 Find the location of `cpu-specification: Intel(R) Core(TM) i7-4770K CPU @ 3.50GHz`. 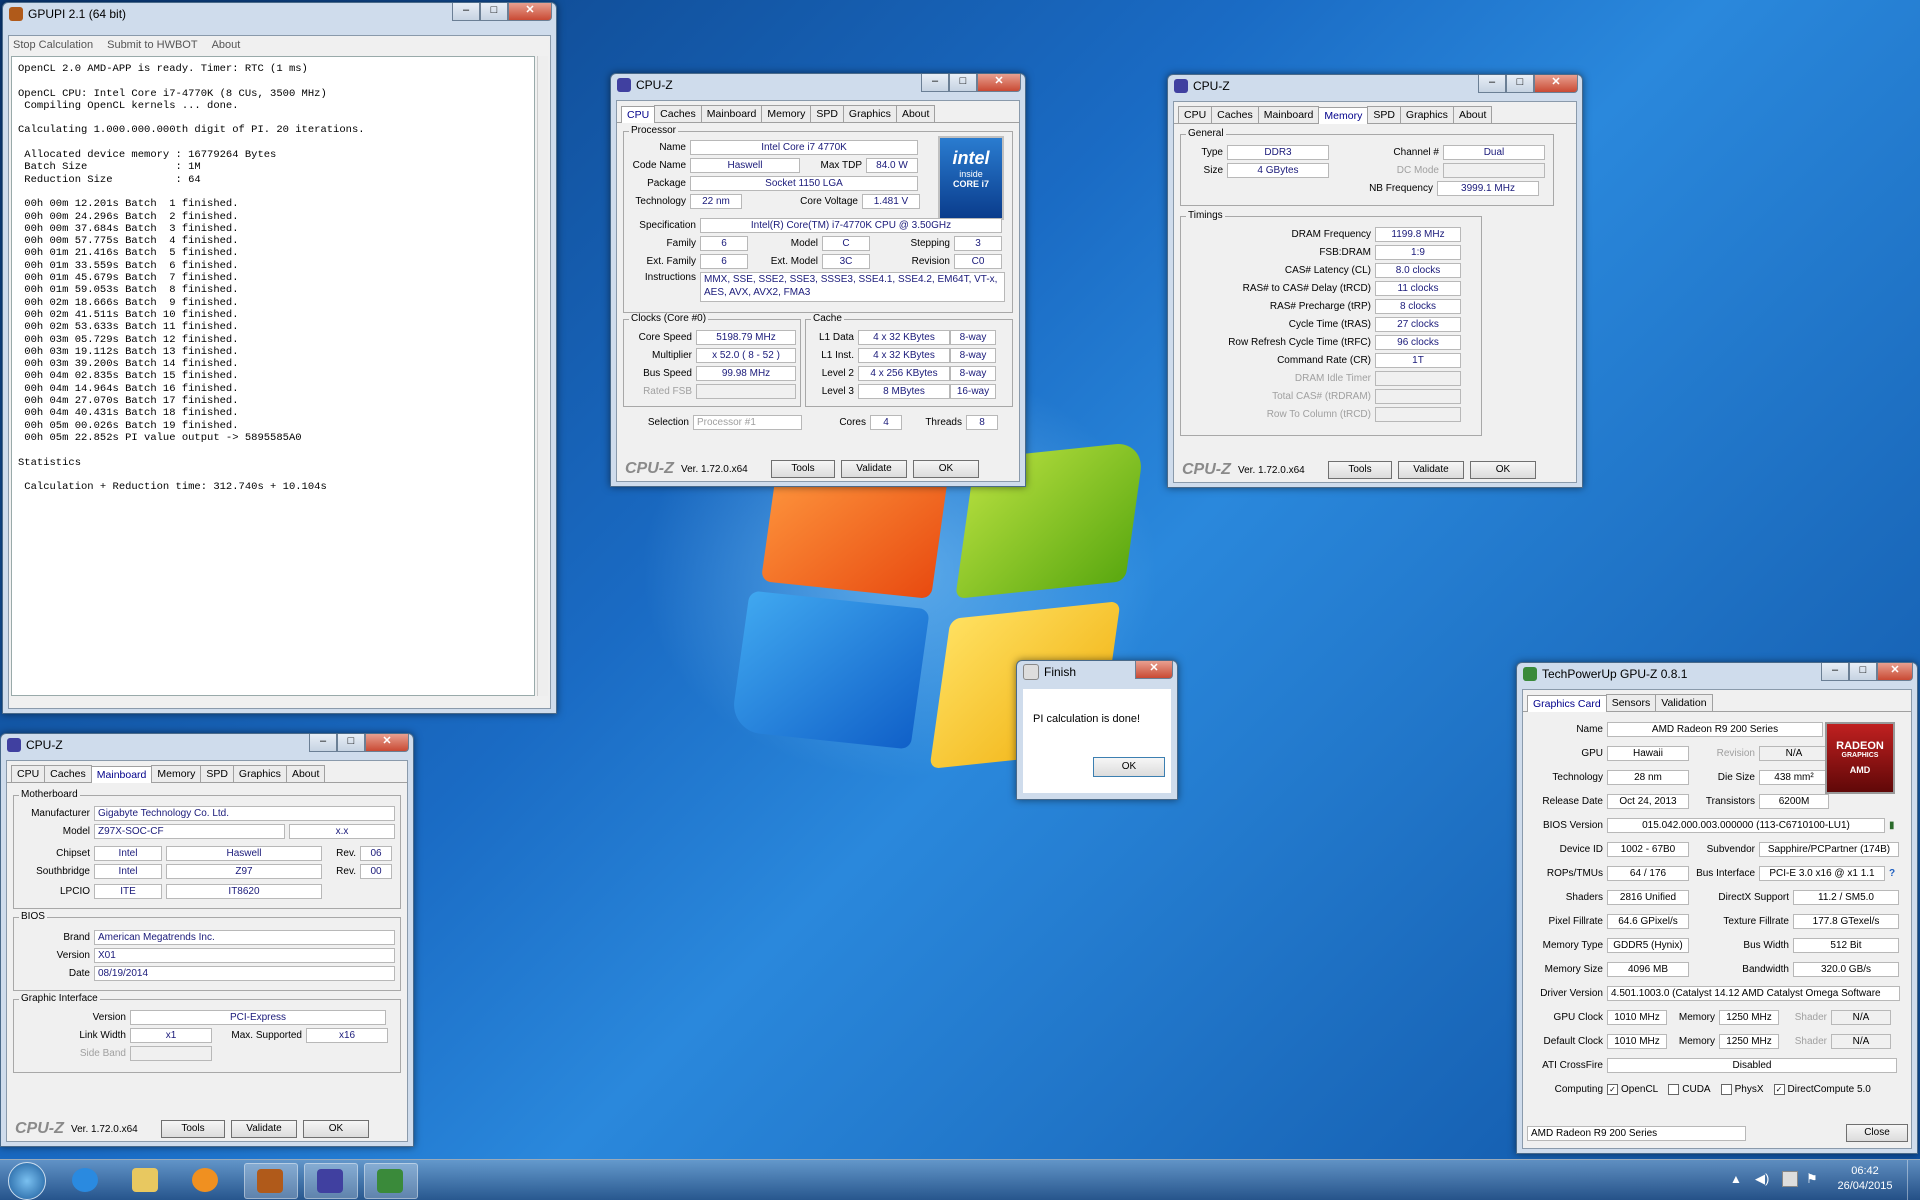

cpu-specification: Intel(R) Core(TM) i7-4770K CPU @ 3.50GHz is located at coordinates (851, 225).